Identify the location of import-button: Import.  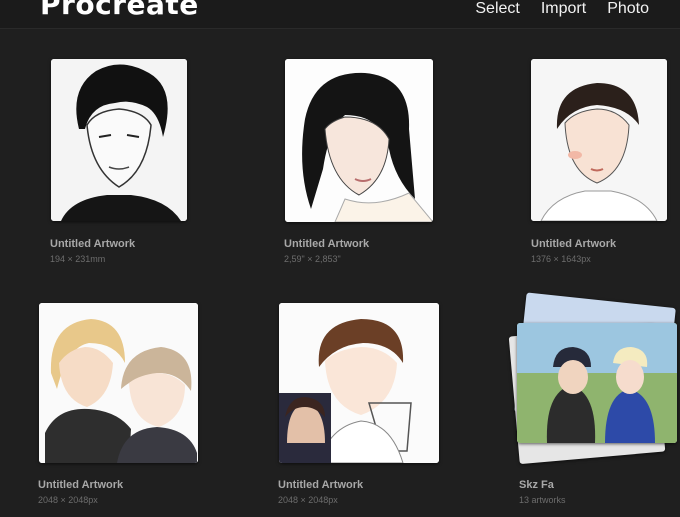
(563, 9).